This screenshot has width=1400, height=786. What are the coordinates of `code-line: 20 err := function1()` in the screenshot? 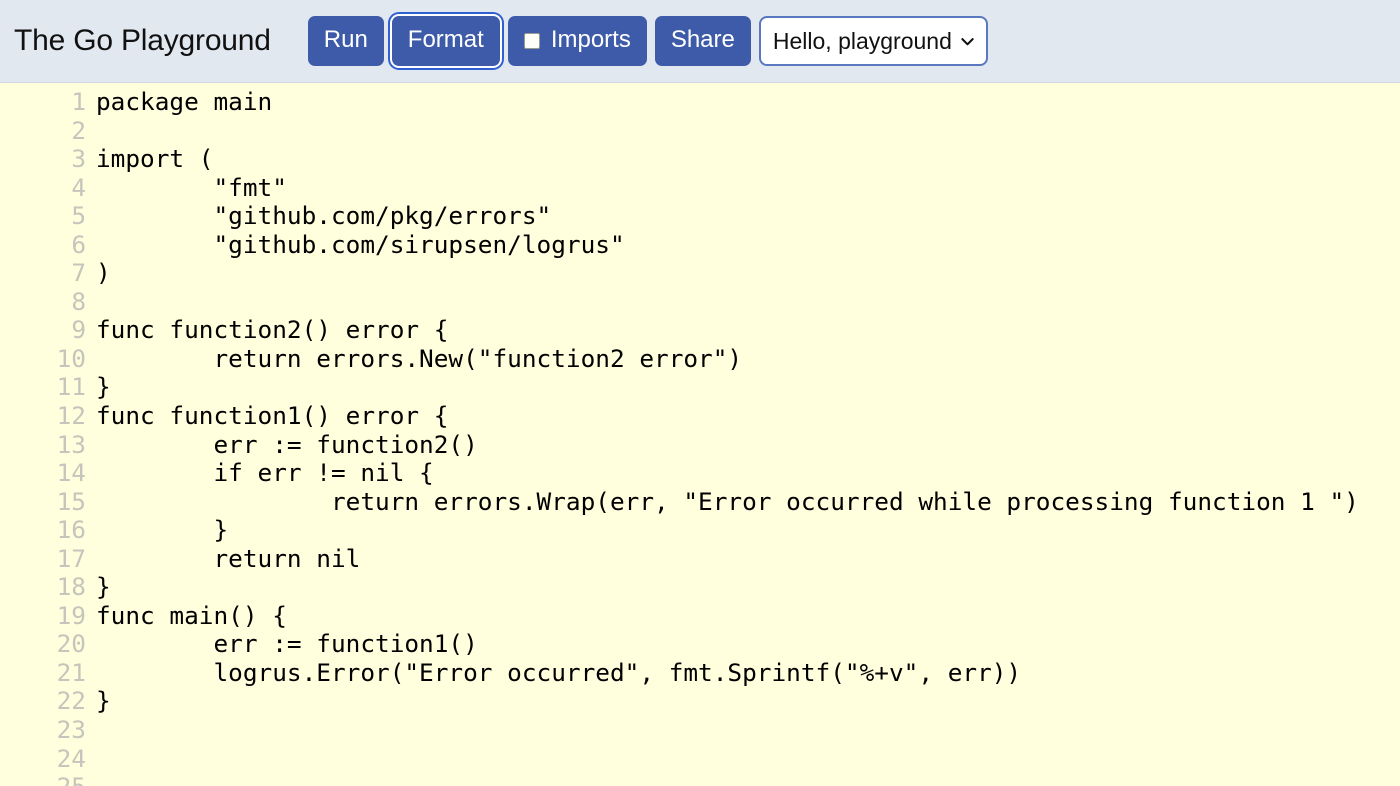 It's located at (700, 644).